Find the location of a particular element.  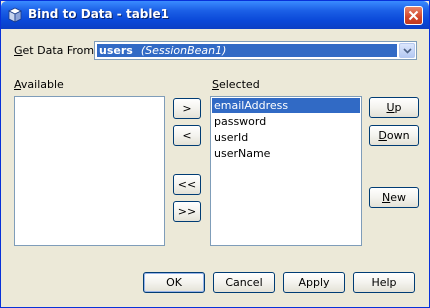

list-item: userName is located at coordinates (286, 153).